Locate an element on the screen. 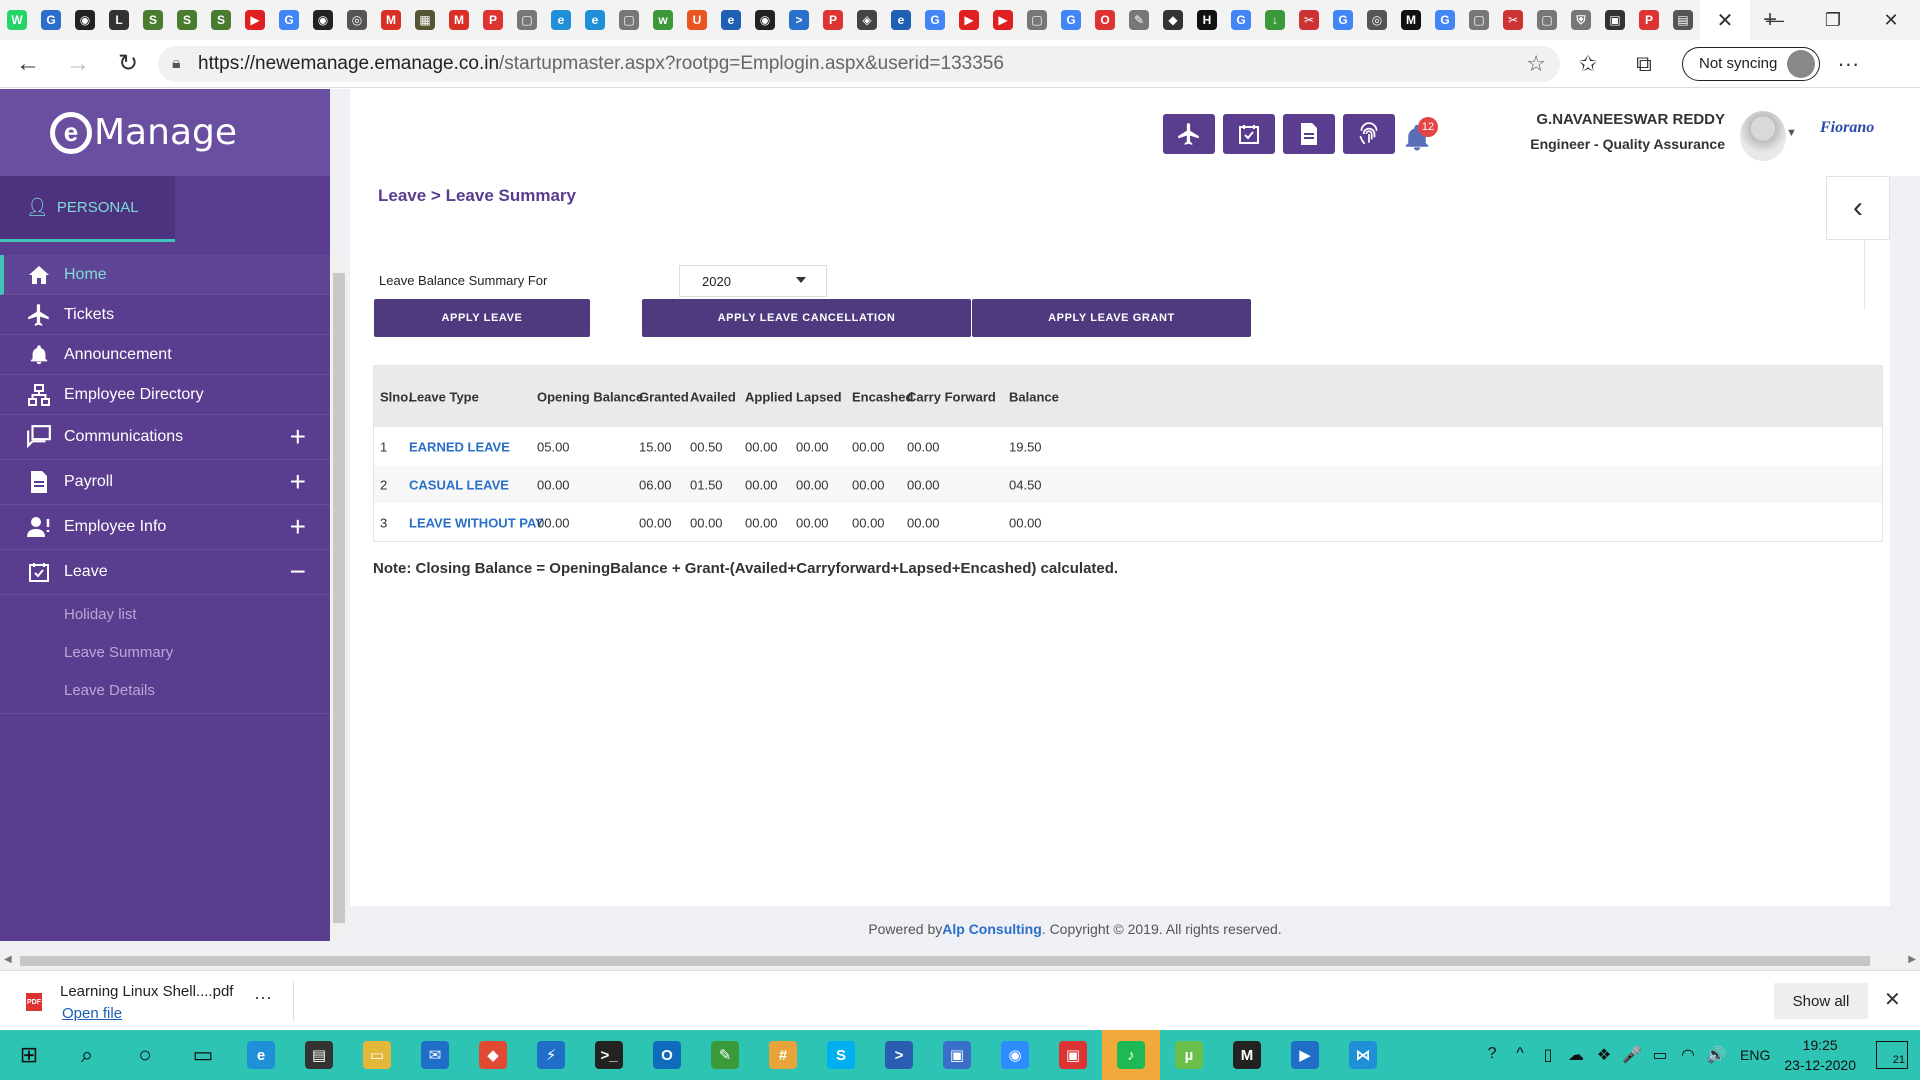 The image size is (1920, 1080). taskbar-app: S is located at coordinates (841, 1055).